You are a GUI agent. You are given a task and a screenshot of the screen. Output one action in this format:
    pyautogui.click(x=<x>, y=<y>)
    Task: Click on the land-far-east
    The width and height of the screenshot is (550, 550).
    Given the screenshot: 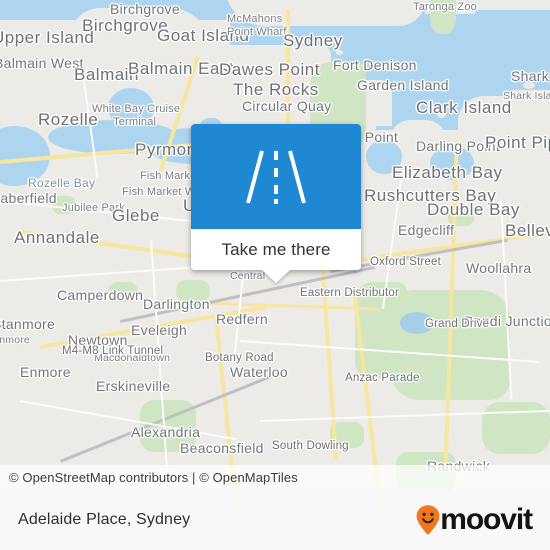 What is the action you would take?
    pyautogui.click(x=531, y=150)
    